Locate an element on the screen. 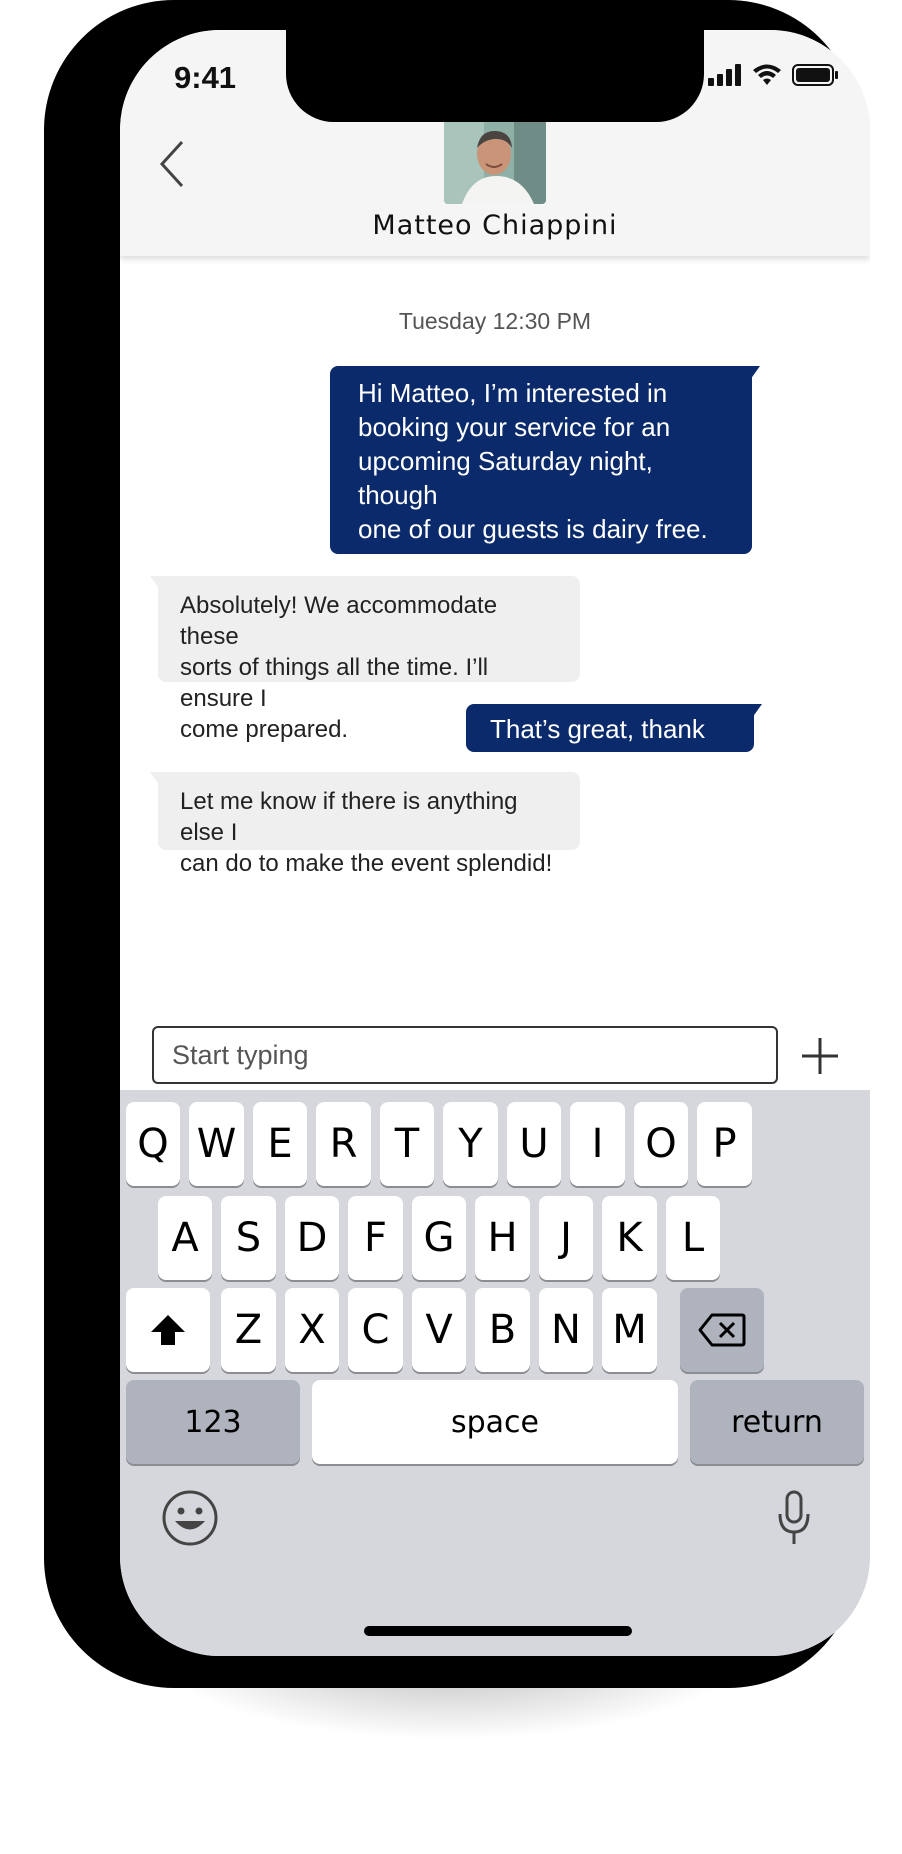  emoji-icon is located at coordinates (190, 1518).